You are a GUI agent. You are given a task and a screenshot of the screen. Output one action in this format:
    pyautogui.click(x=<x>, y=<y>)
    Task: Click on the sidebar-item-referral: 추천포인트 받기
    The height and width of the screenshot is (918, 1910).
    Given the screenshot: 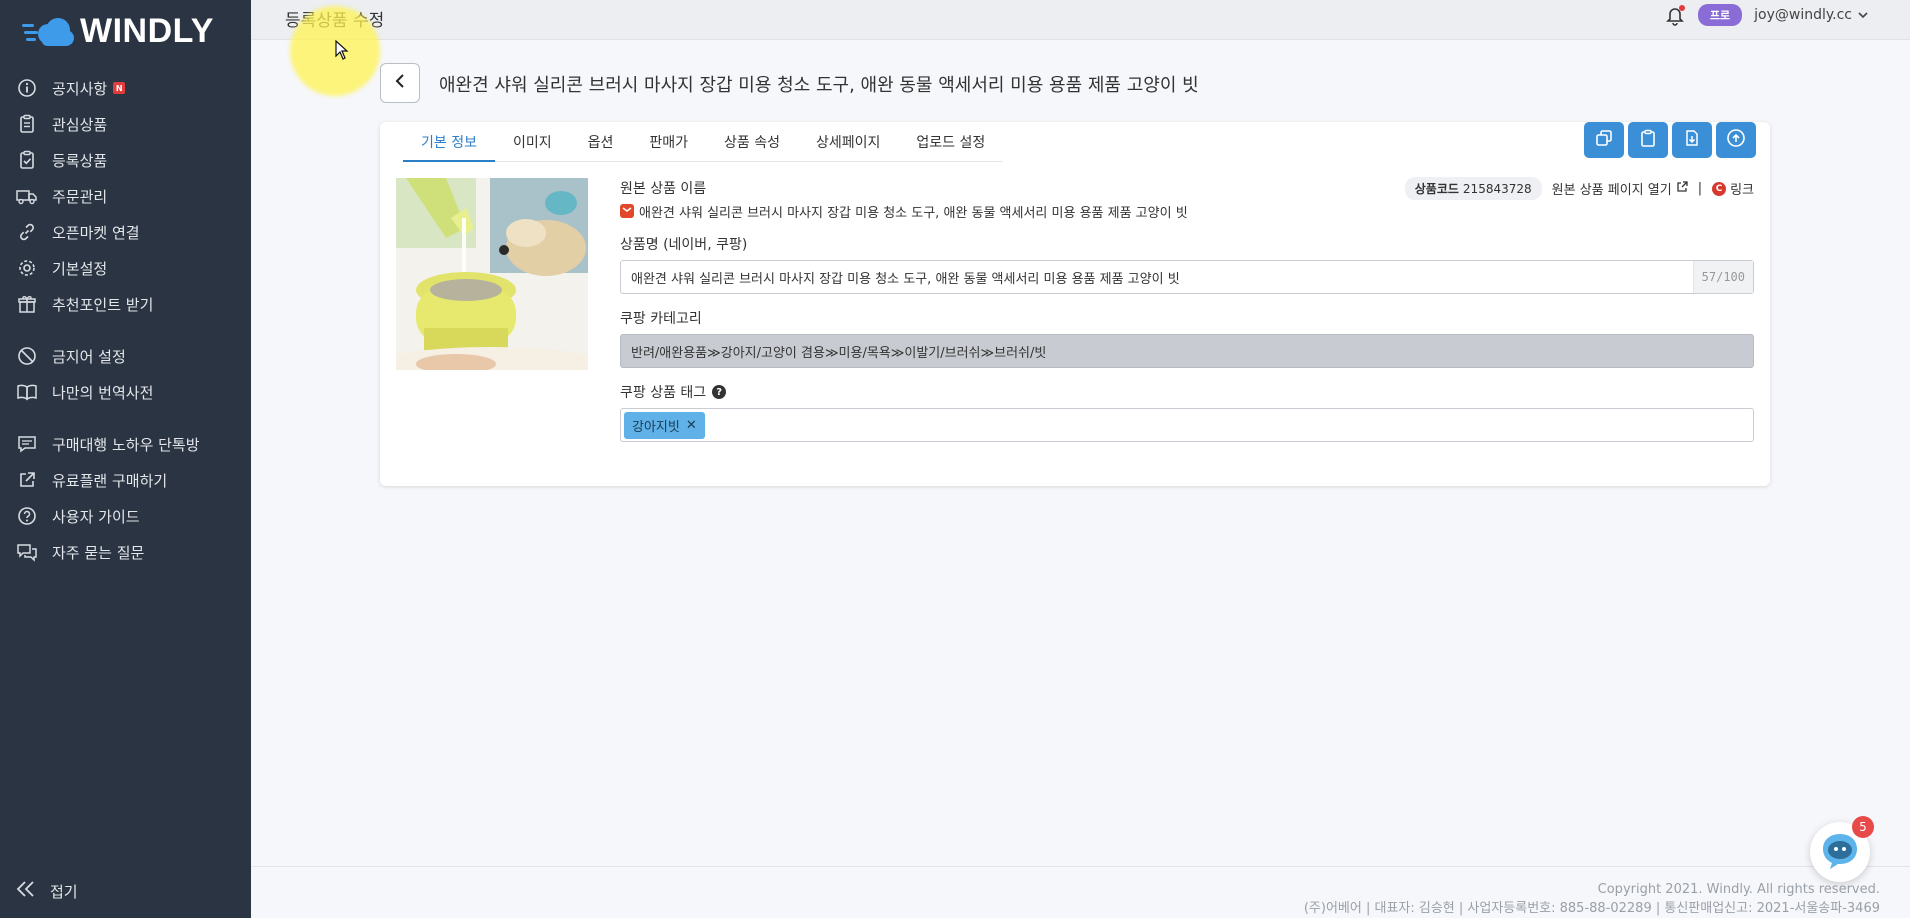 What is the action you would take?
    pyautogui.click(x=125, y=304)
    